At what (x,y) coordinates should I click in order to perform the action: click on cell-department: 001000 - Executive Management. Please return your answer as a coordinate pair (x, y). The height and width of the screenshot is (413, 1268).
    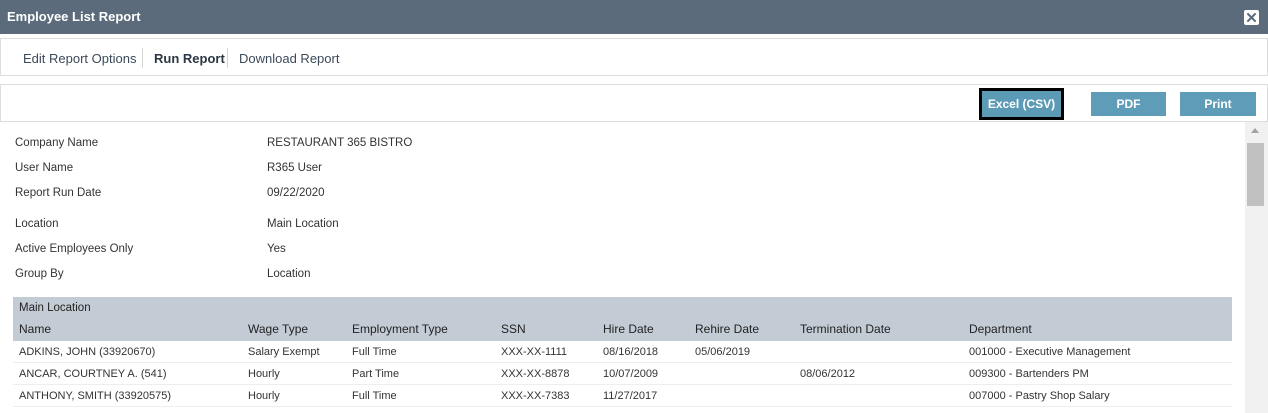
    Looking at the image, I should click on (1050, 352).